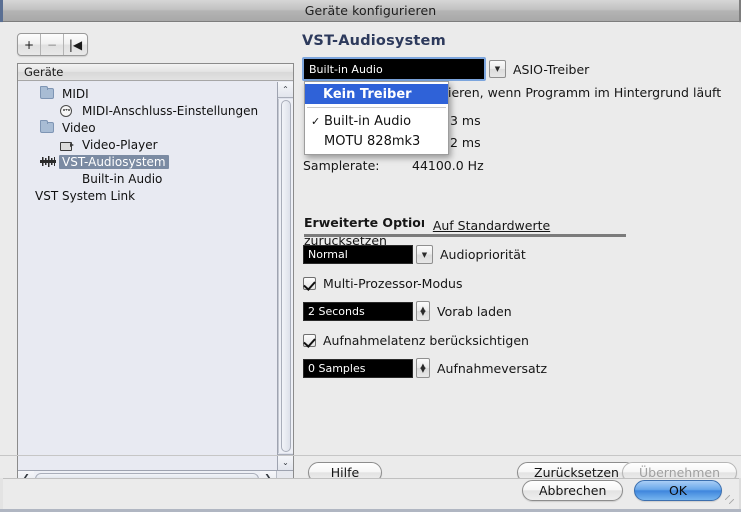 The height and width of the screenshot is (512, 741). Describe the element at coordinates (731, 501) in the screenshot. I see `resize-grip-icon` at that location.